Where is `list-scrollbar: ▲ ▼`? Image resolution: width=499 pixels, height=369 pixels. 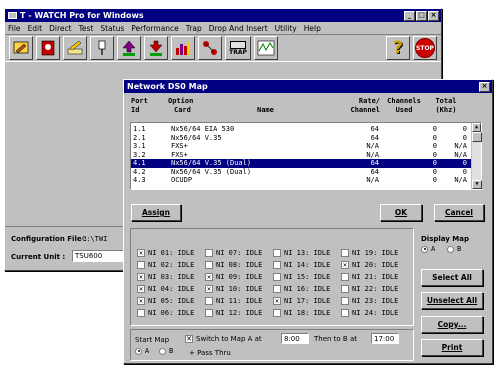 list-scrollbar: ▲ ▼ is located at coordinates (476, 156).